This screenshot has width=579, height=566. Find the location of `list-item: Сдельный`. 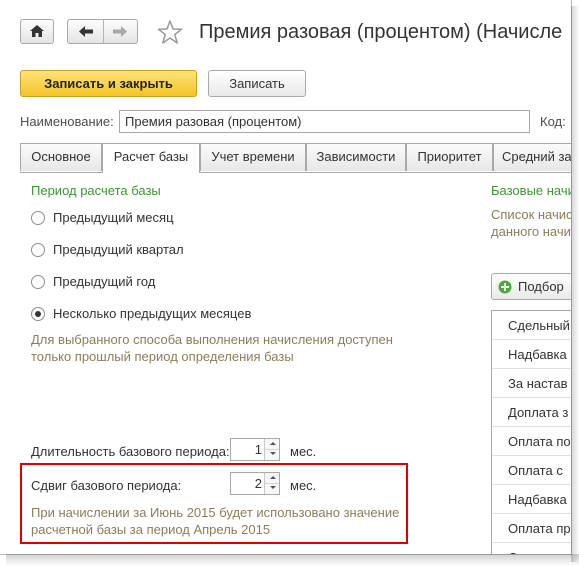

list-item: Сдельный is located at coordinates (531, 325).